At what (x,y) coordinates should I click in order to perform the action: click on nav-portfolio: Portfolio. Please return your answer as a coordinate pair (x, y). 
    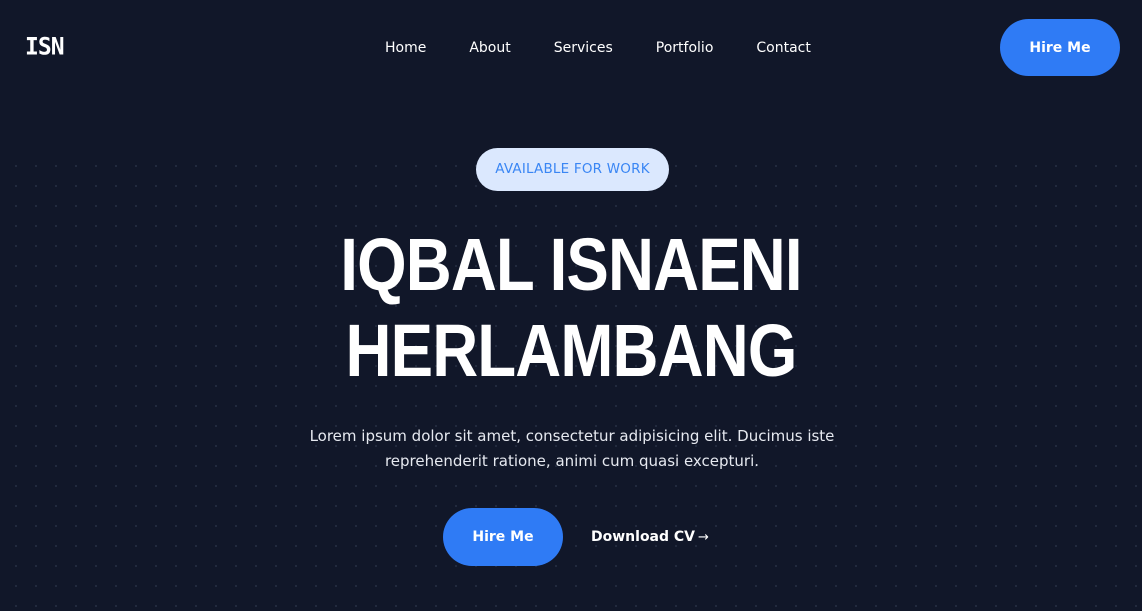
    Looking at the image, I should click on (685, 48).